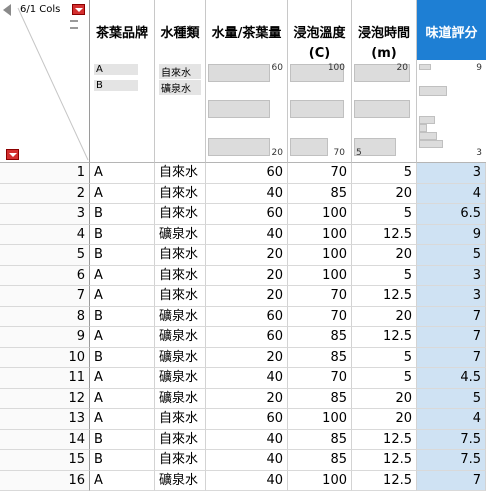  I want to click on table-row: 13 A 自來水 60 100 20 4, so click(243, 419).